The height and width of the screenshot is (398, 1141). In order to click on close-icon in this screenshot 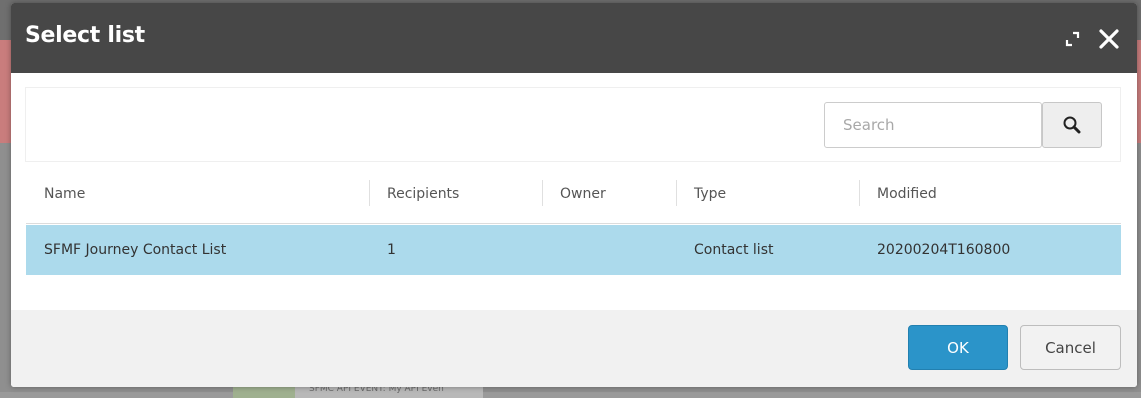, I will do `click(1109, 39)`.